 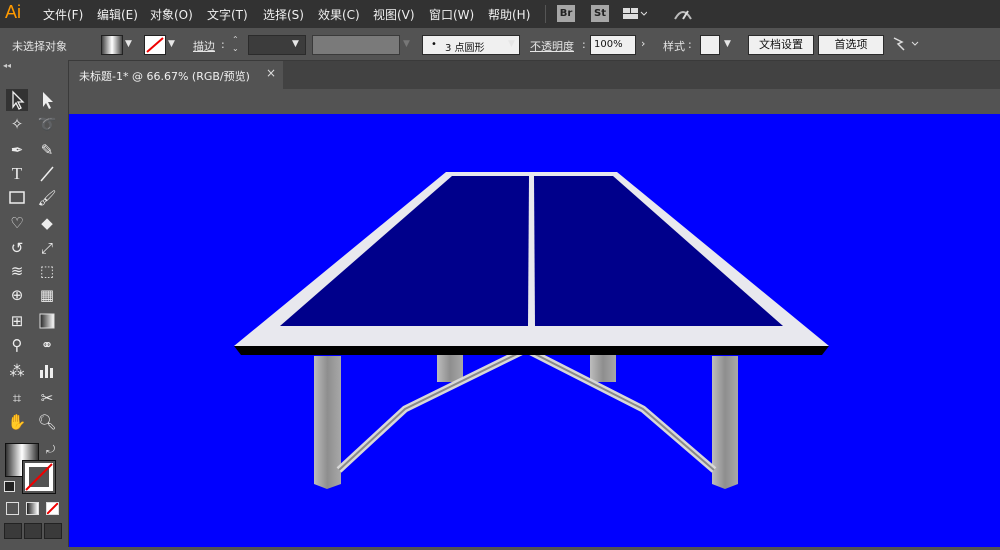 What do you see at coordinates (17, 295) in the screenshot?
I see `shape-builder-tool-icon: ⊕` at bounding box center [17, 295].